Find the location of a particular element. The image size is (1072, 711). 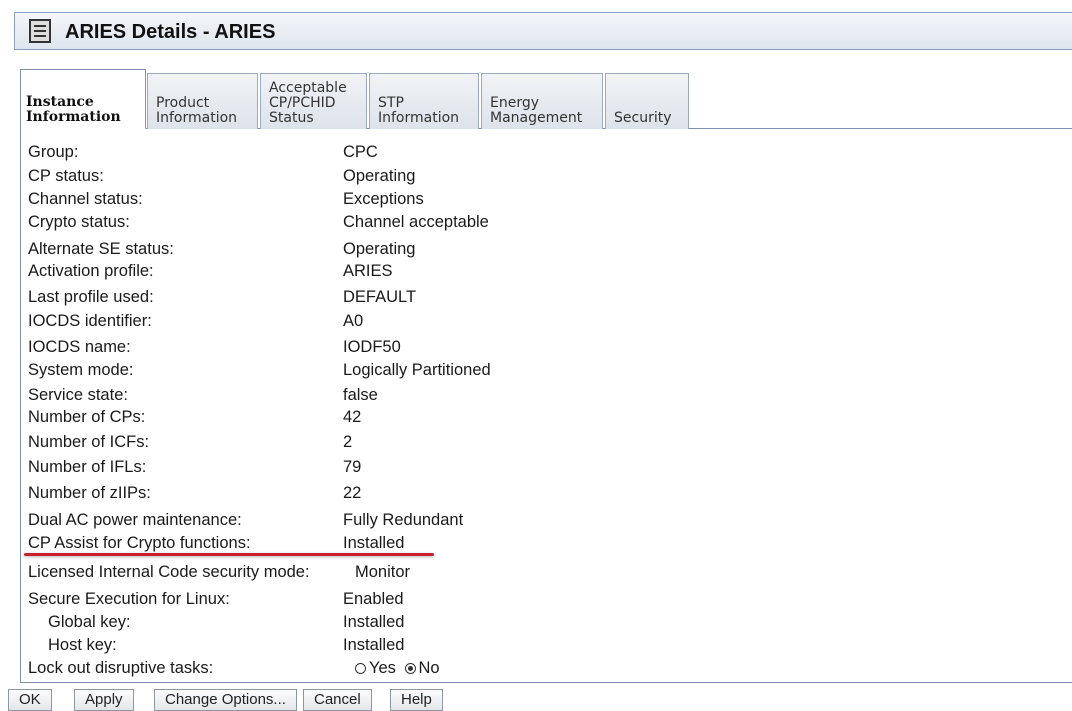

detail-value: Enabled is located at coordinates (373, 599).